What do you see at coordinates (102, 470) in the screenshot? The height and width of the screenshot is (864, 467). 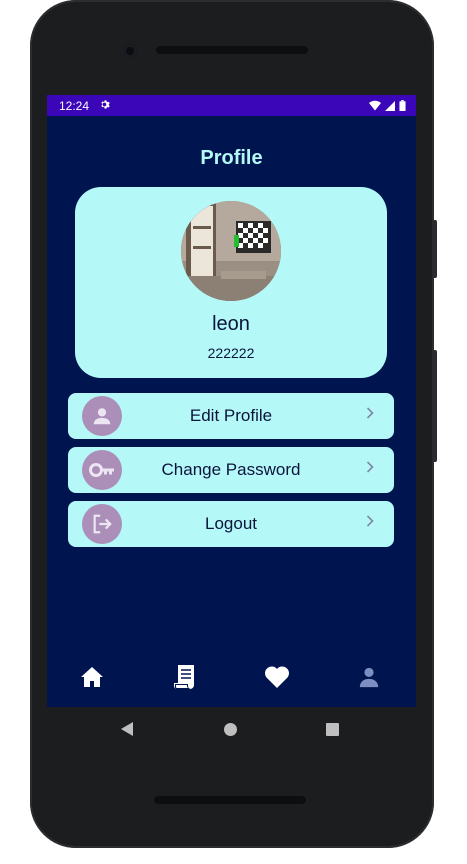 I see `key-icon` at bounding box center [102, 470].